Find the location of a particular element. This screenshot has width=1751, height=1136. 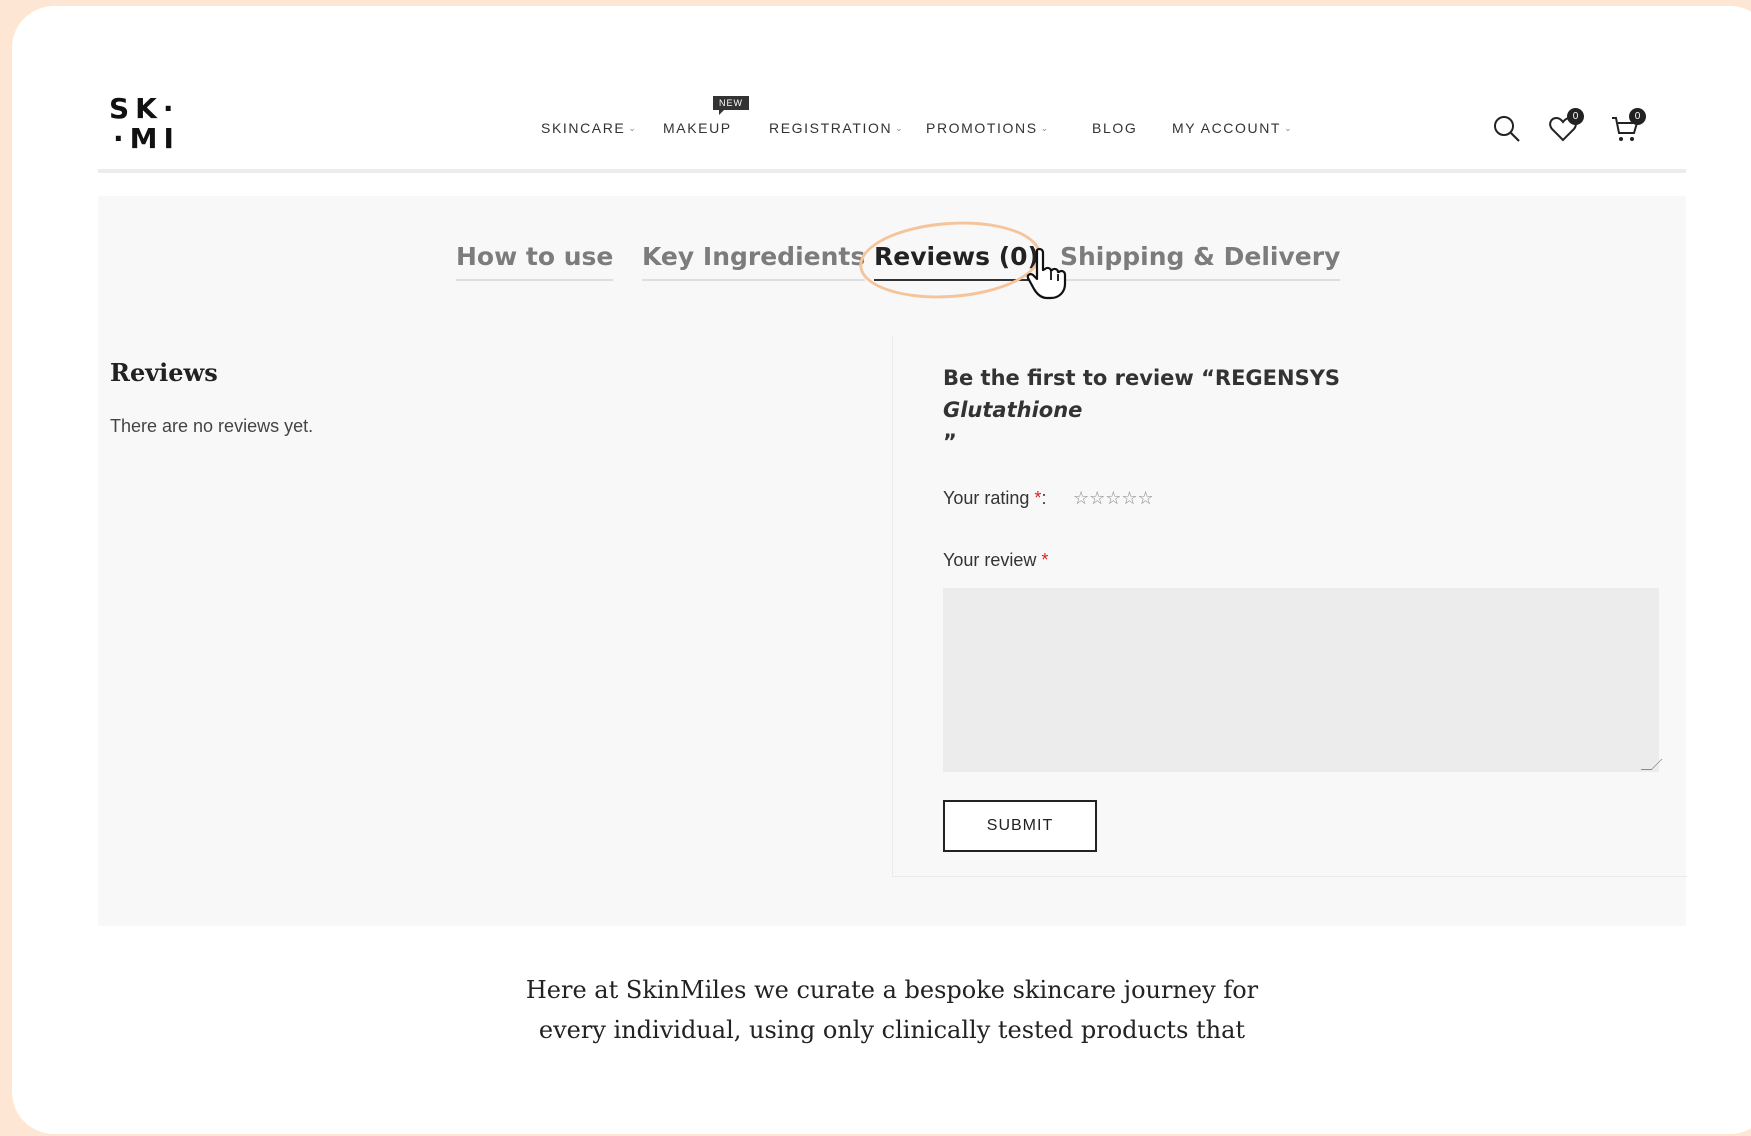

nav-item-my-account: MY ACCOUNT ⌄ is located at coordinates (1232, 128).